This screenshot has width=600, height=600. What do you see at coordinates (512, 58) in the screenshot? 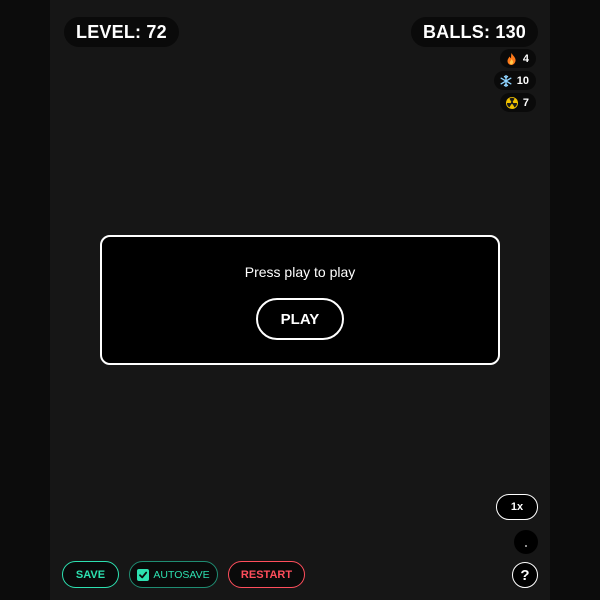
I see `fire-icon` at bounding box center [512, 58].